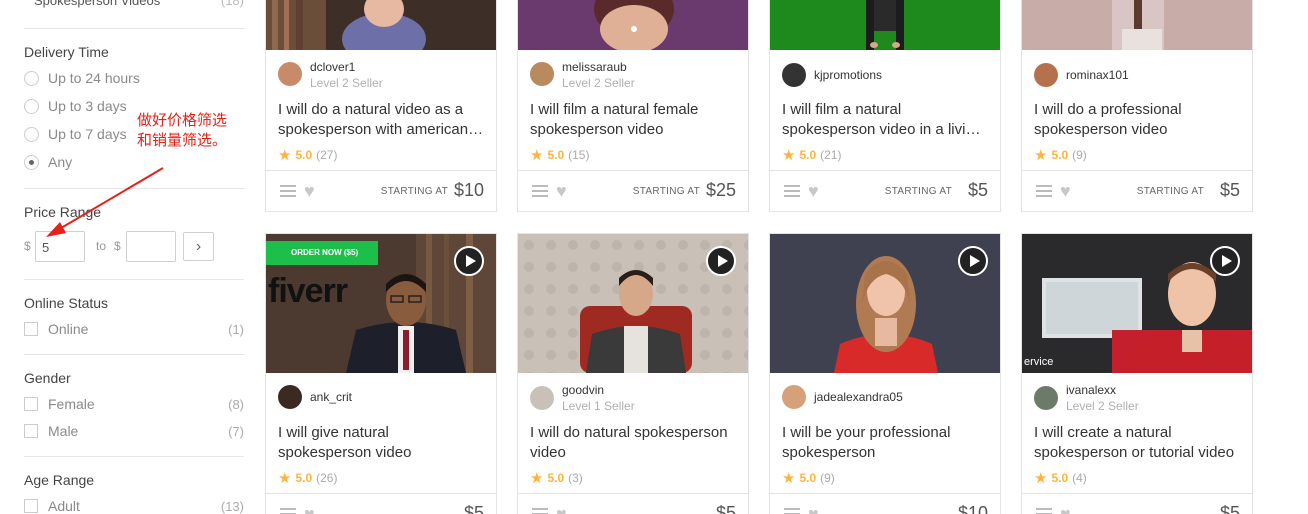 The image size is (1308, 514). I want to click on fiverr-logo-text: fiverr, so click(308, 291).